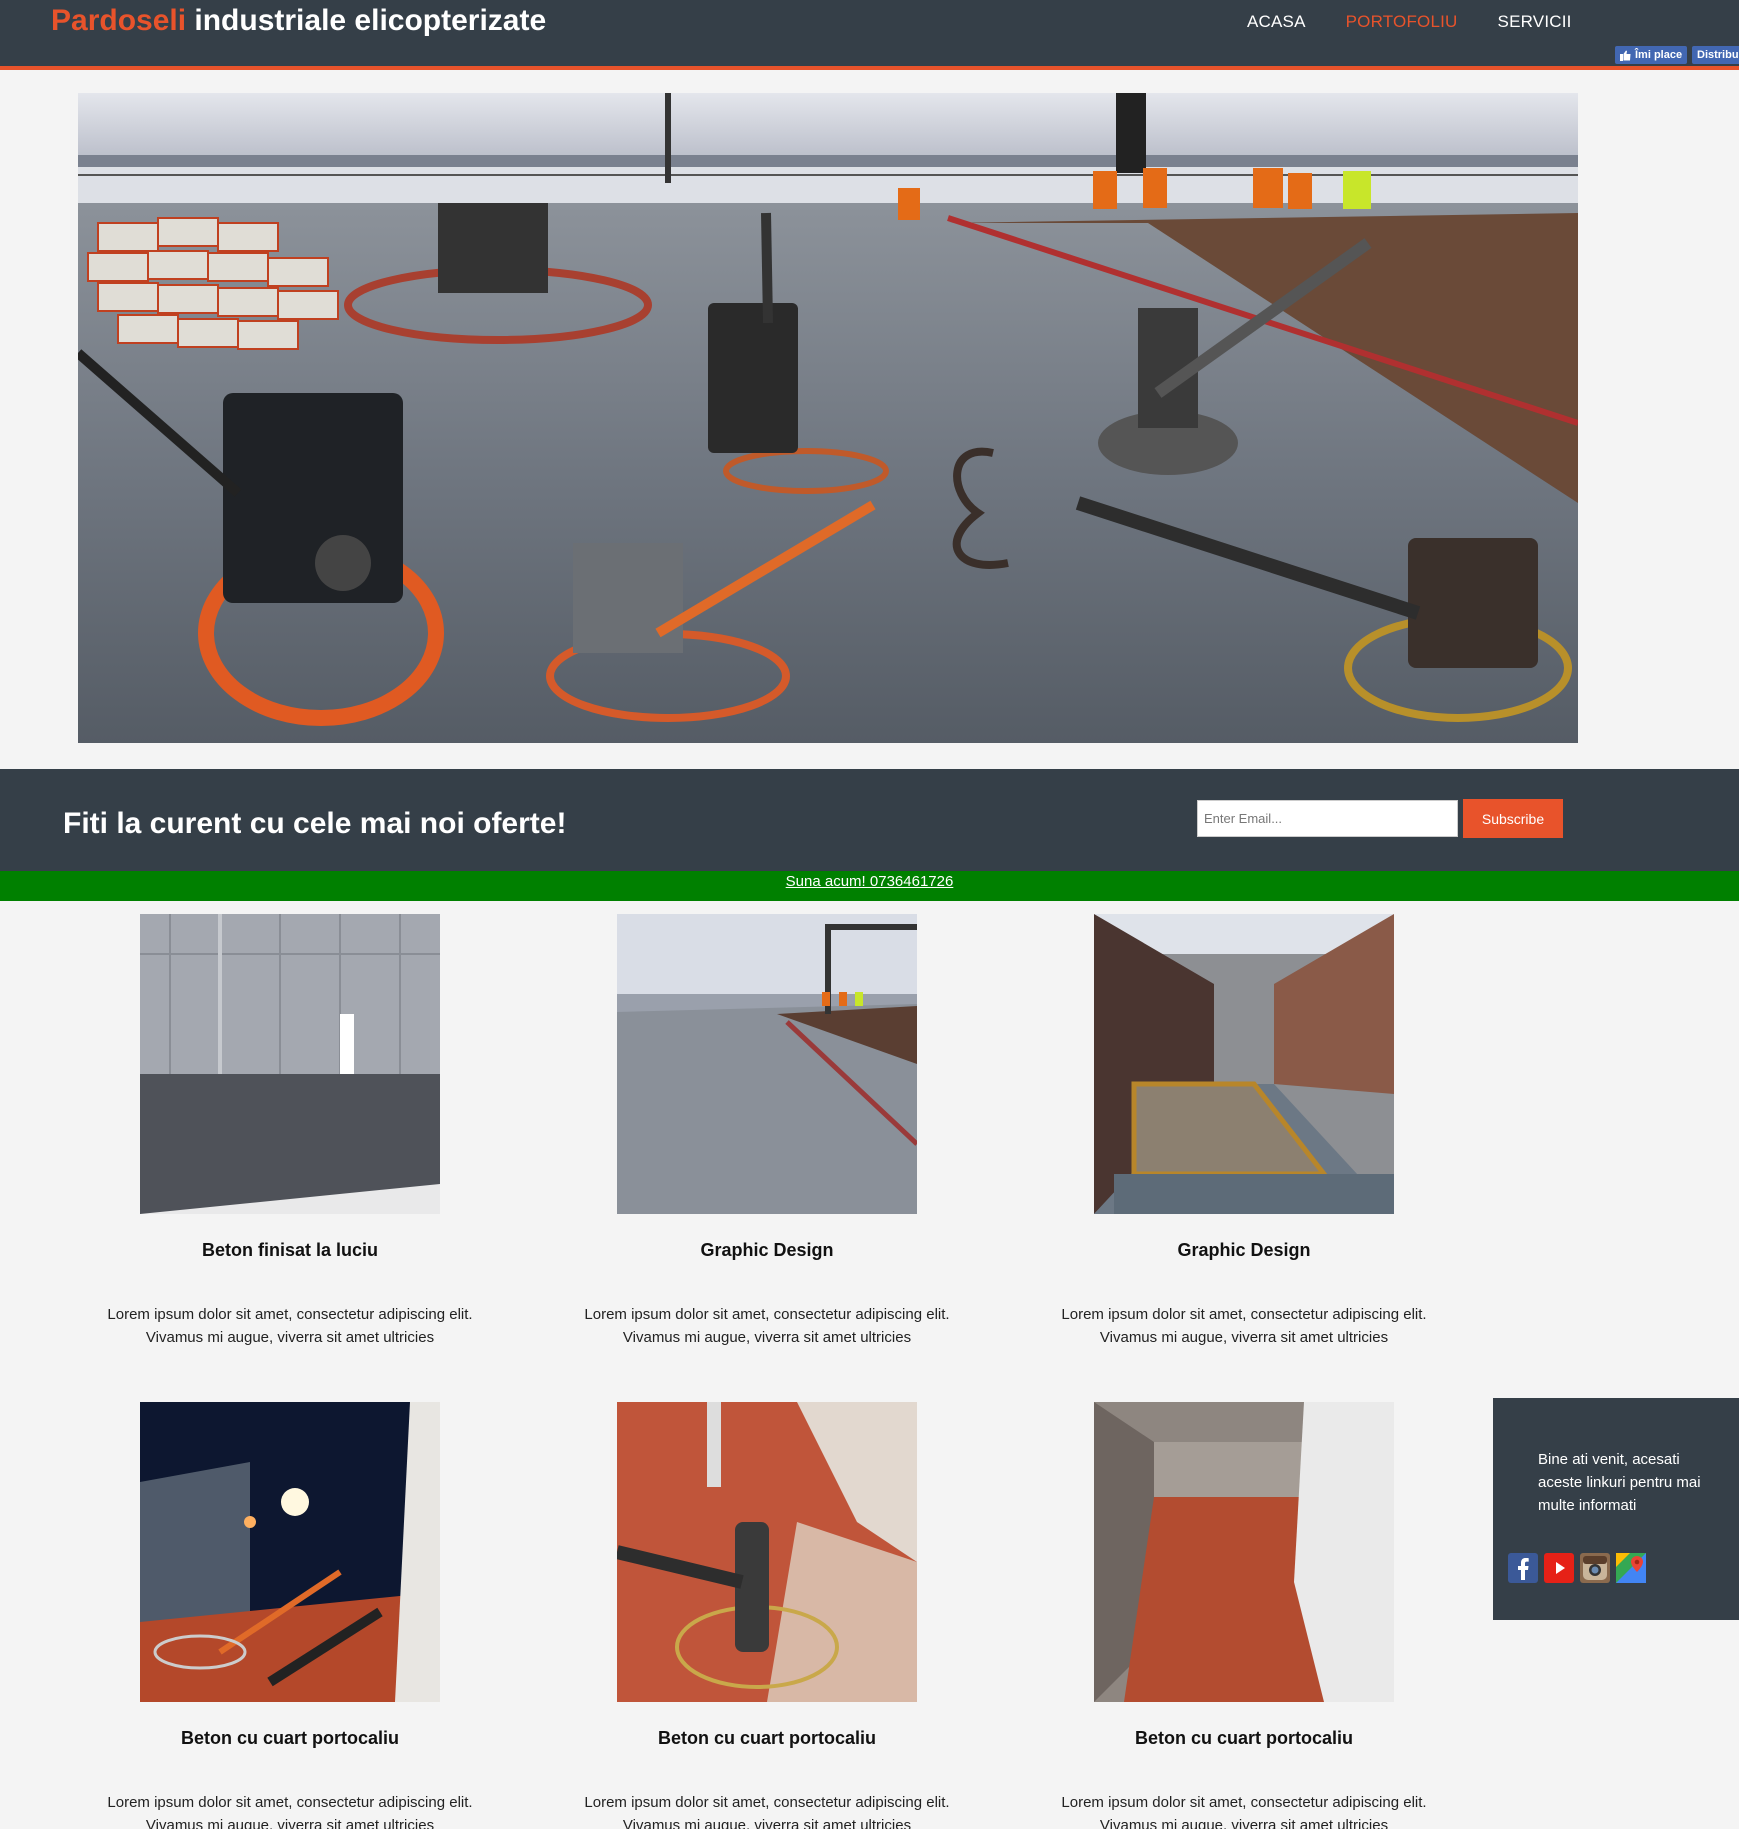 This screenshot has width=1739, height=1829. What do you see at coordinates (1631, 1568) in the screenshot?
I see `google-maps-icon` at bounding box center [1631, 1568].